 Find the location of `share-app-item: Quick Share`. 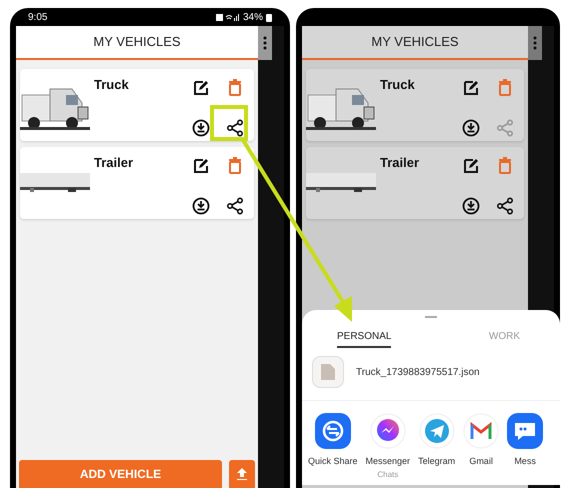

share-app-item: Quick Share is located at coordinates (333, 446).